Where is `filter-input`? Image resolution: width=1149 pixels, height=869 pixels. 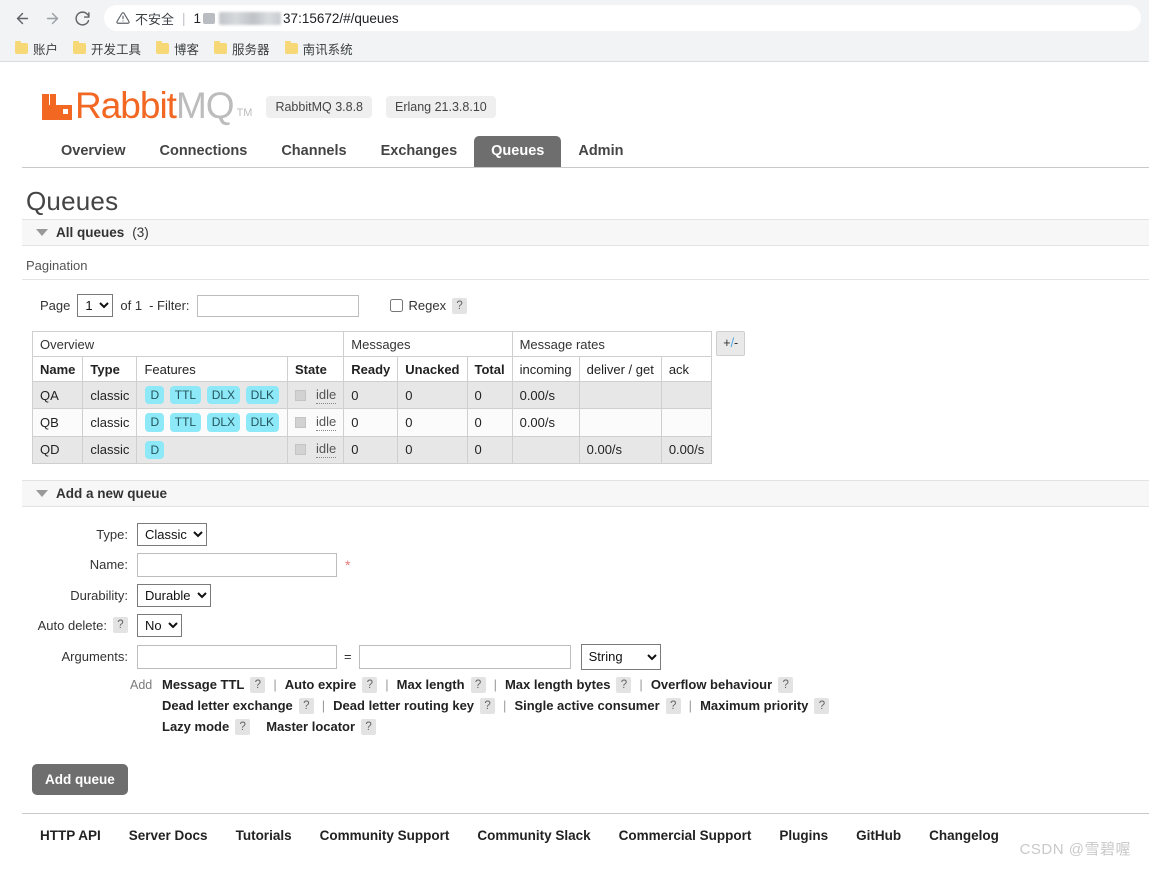 filter-input is located at coordinates (277, 305).